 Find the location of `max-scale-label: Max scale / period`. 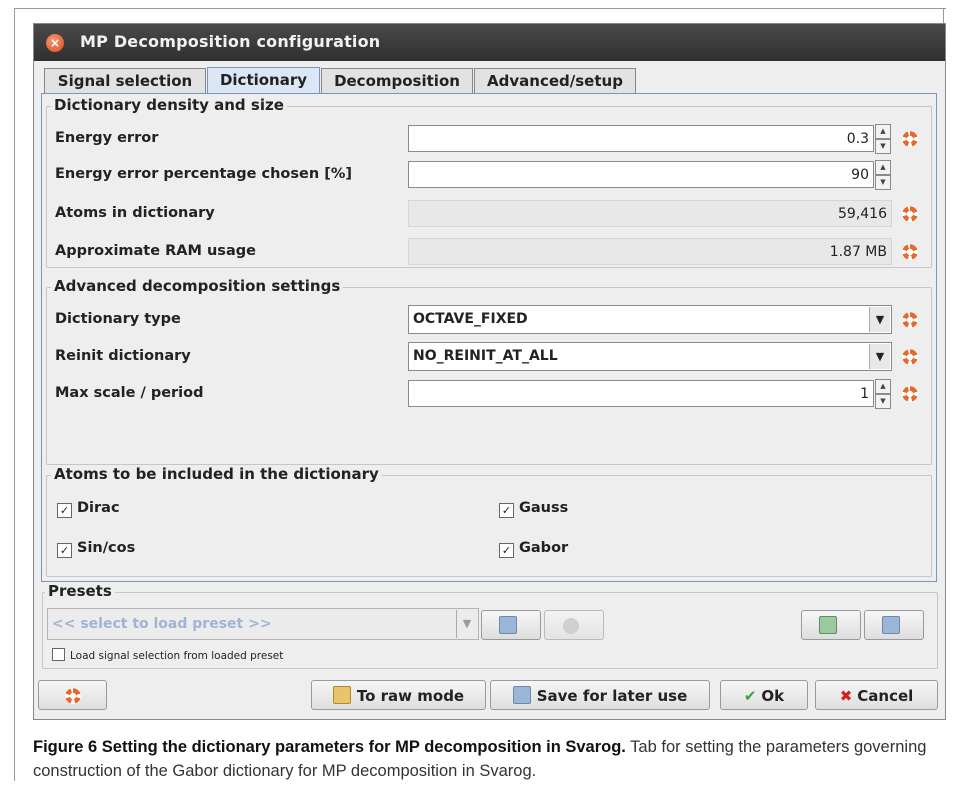

max-scale-label: Max scale / period is located at coordinates (129, 393).